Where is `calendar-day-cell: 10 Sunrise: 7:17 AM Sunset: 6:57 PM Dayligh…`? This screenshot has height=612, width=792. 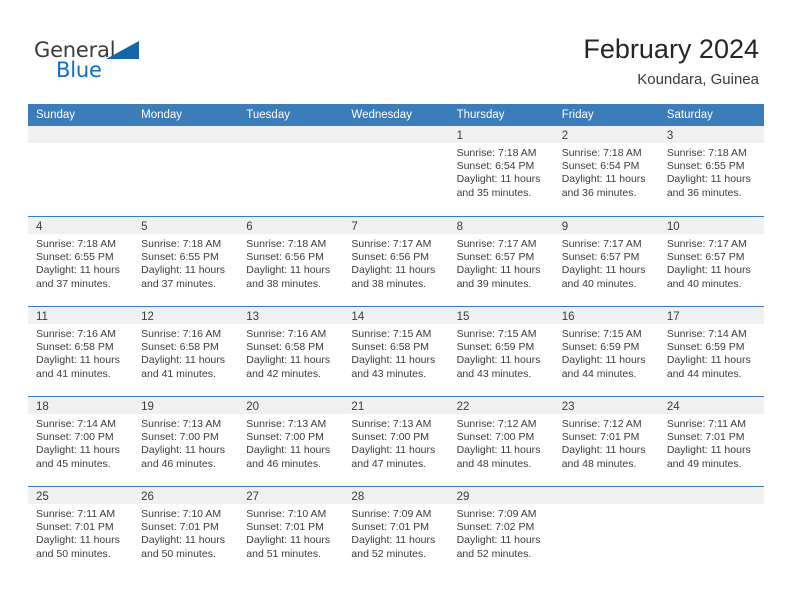
calendar-day-cell: 10 Sunrise: 7:17 AM Sunset: 6:57 PM Dayligh… is located at coordinates (711, 261).